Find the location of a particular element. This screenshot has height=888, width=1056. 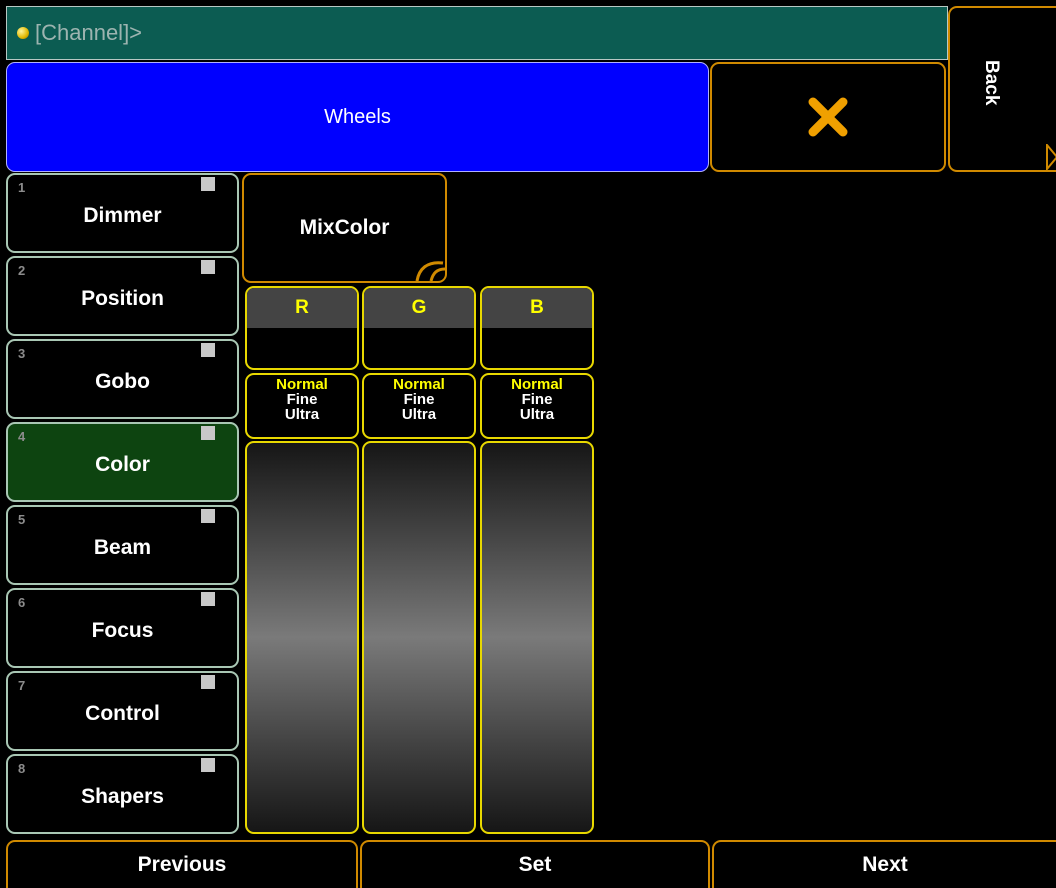

feature-tab-mixcolor: MixColor is located at coordinates (344, 228).